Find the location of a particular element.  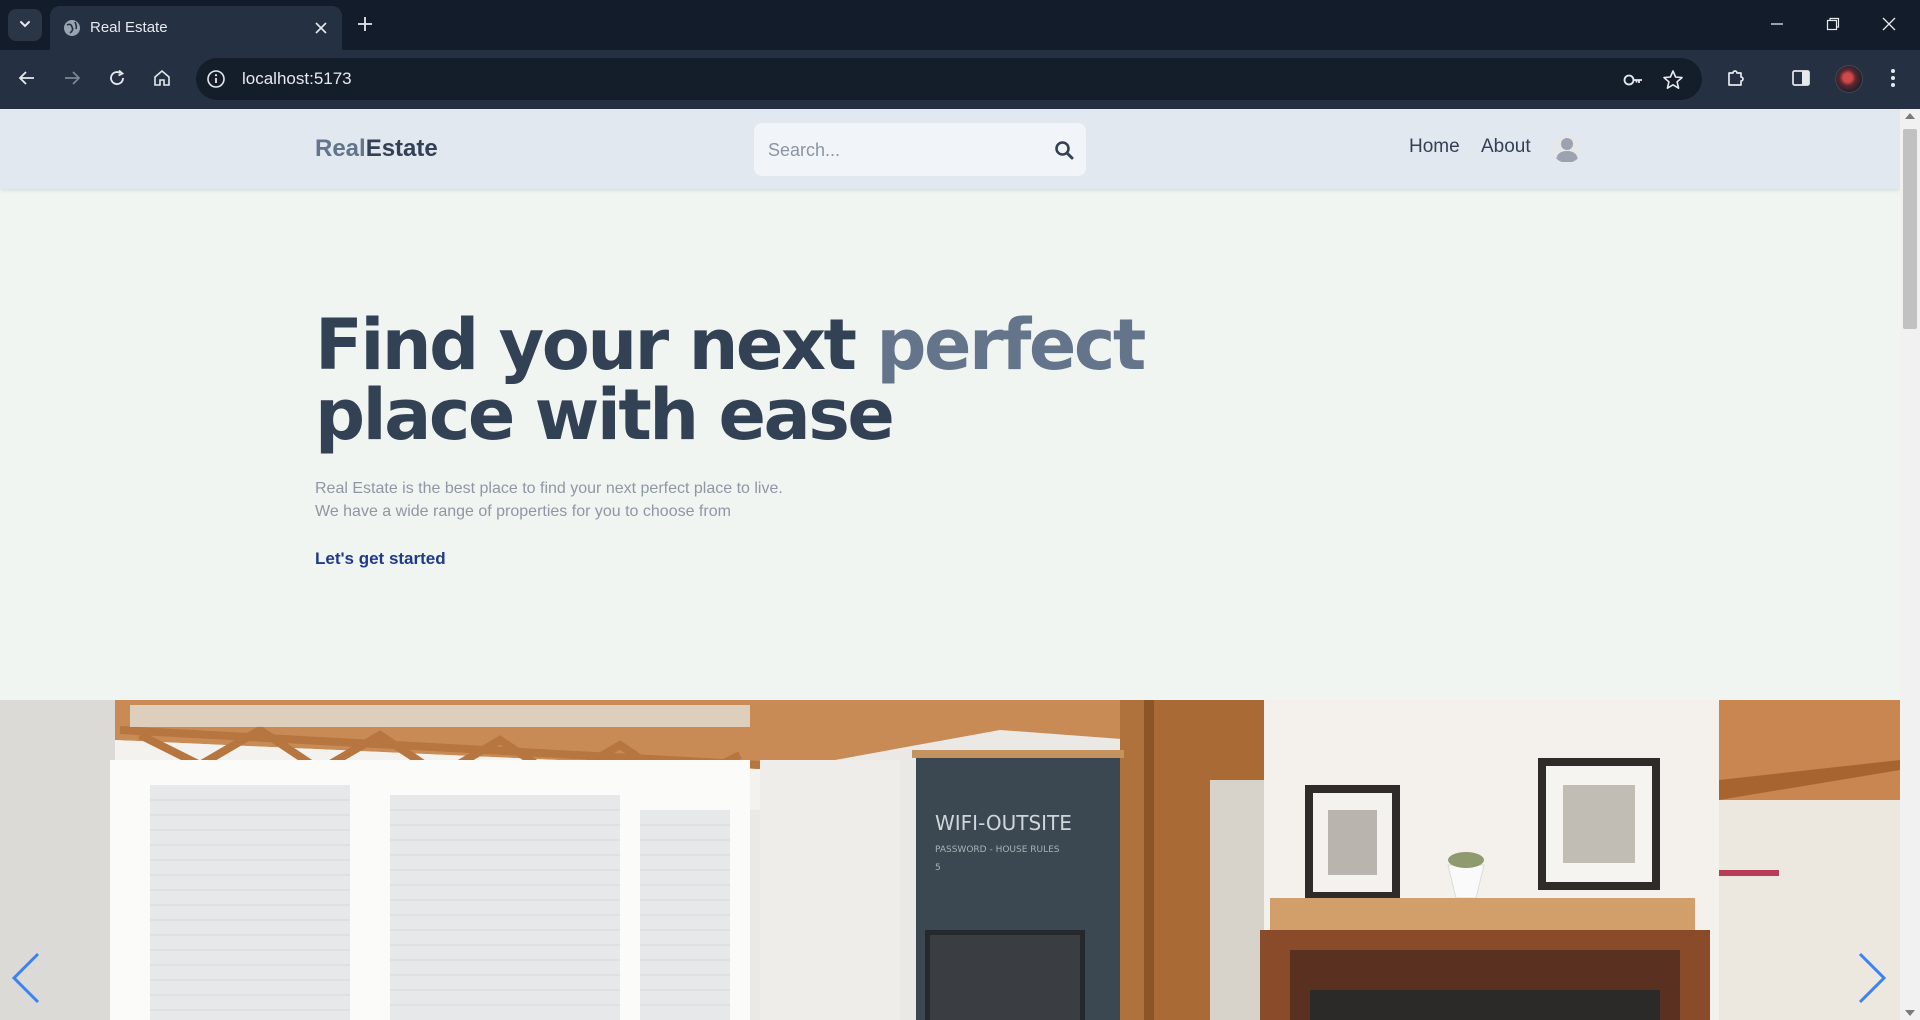

chalkboard-line1: WIFI-OUTSITE is located at coordinates (1003, 823).